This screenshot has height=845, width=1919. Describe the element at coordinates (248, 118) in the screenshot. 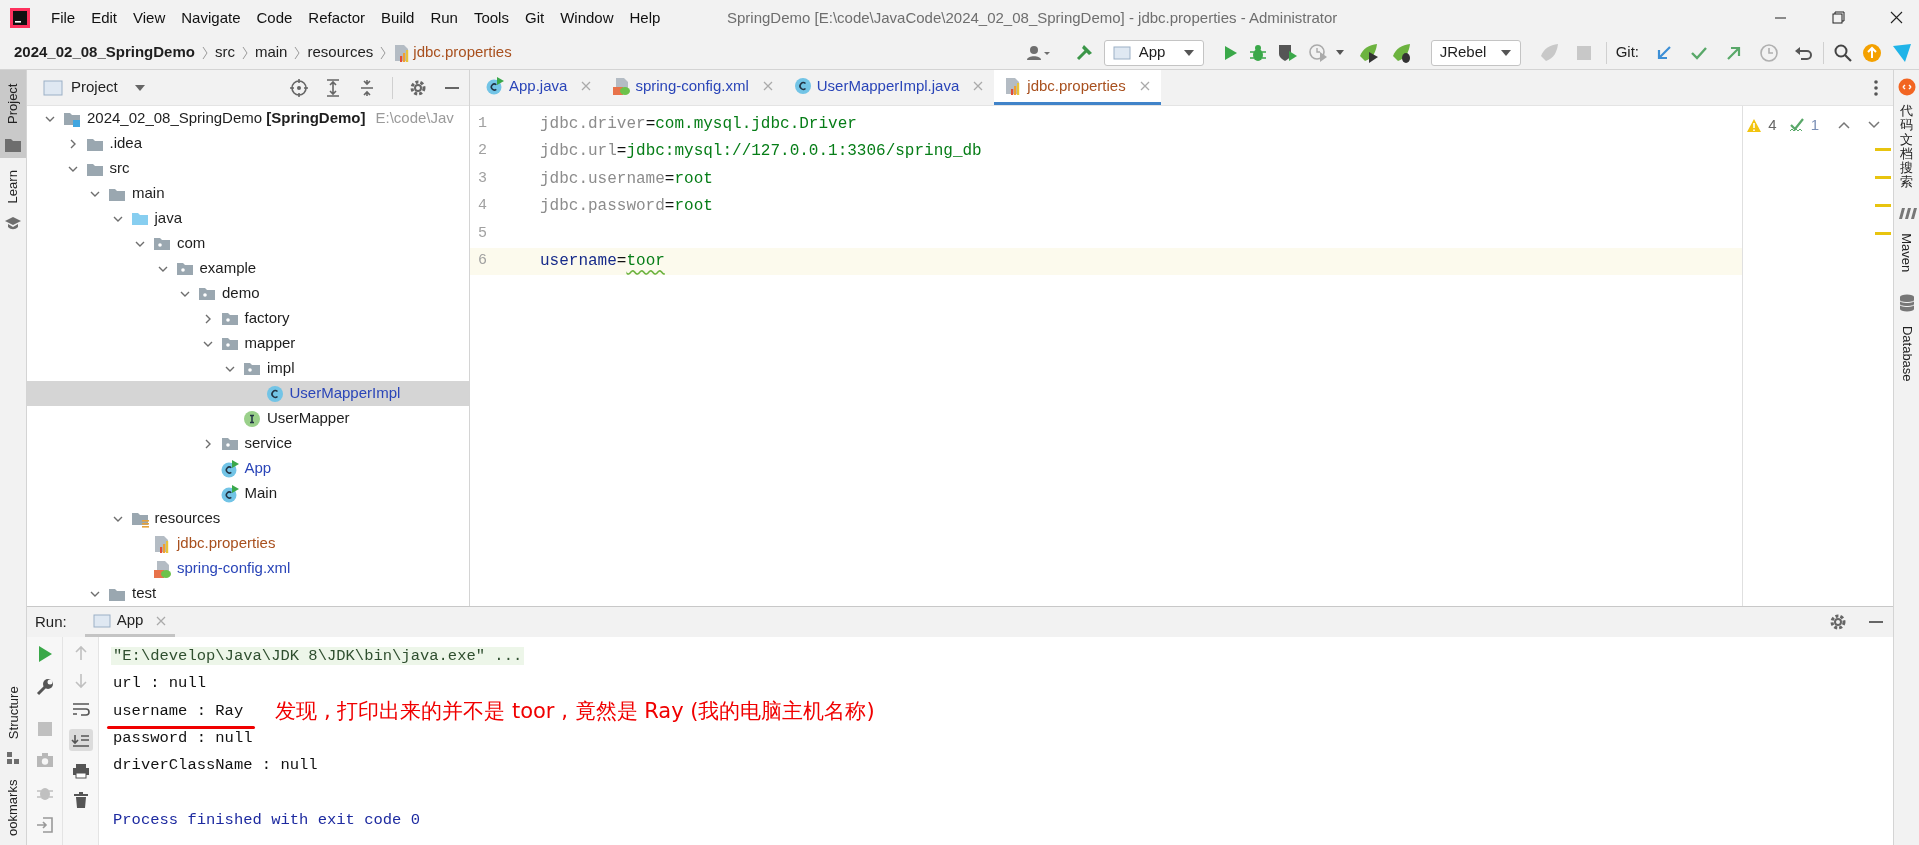

I see `tree-item: 2024_02_08_SpringDemo [SpringDemo] E:\code\Jav` at that location.